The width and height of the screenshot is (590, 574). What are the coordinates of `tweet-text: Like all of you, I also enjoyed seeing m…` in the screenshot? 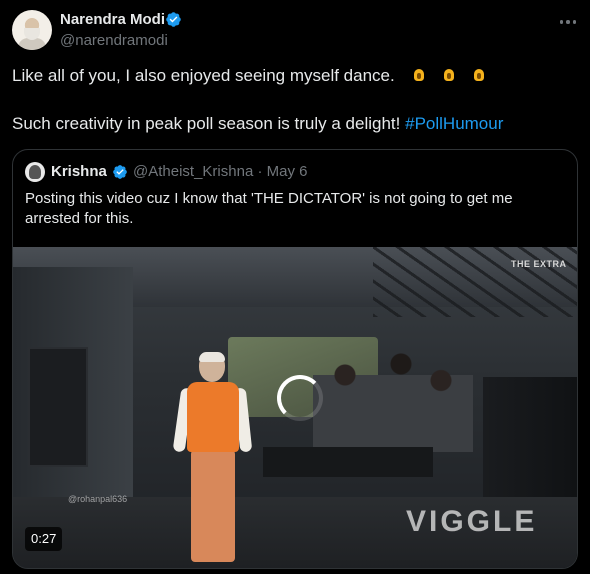 It's located at (203, 75).